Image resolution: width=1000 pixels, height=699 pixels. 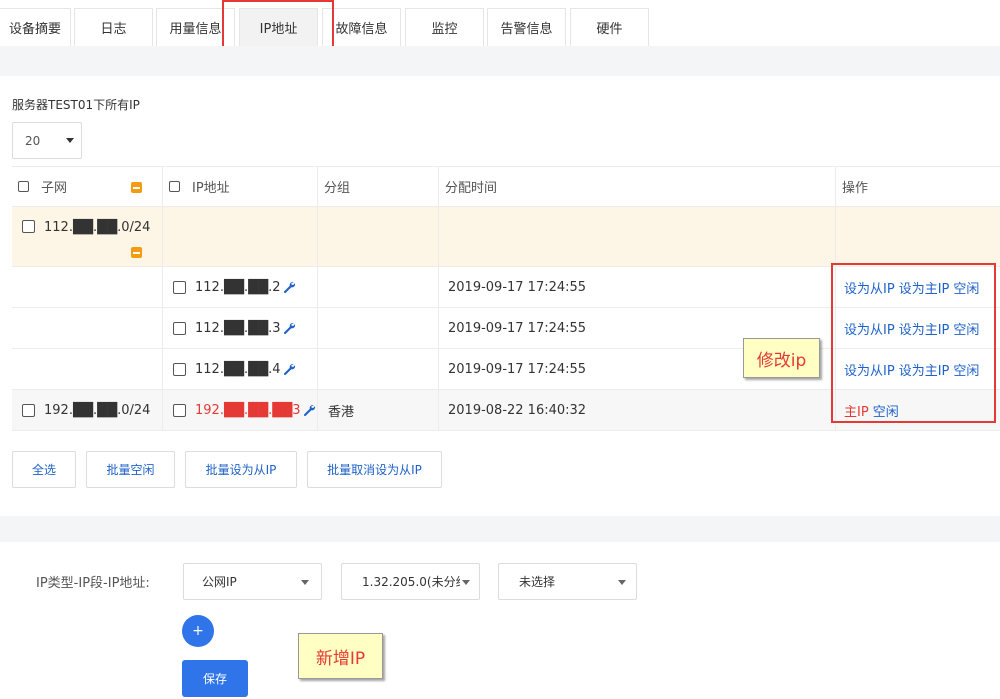 I want to click on annotation-note: 修改ip, so click(x=781, y=358).